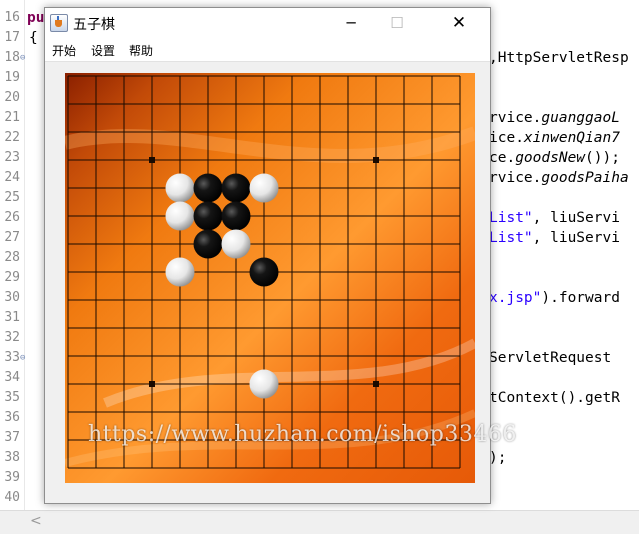 This screenshot has width=639, height=534. Describe the element at coordinates (267, 23) in the screenshot. I see `title-bar: 五子棋 ─ ☐ ✕` at that location.